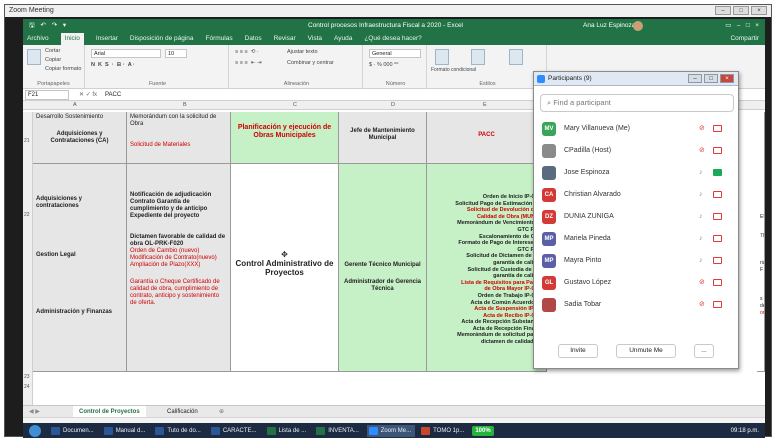 This screenshot has width=776, height=441. Describe the element at coordinates (27, 215) in the screenshot. I see `row-number: 22` at that location.